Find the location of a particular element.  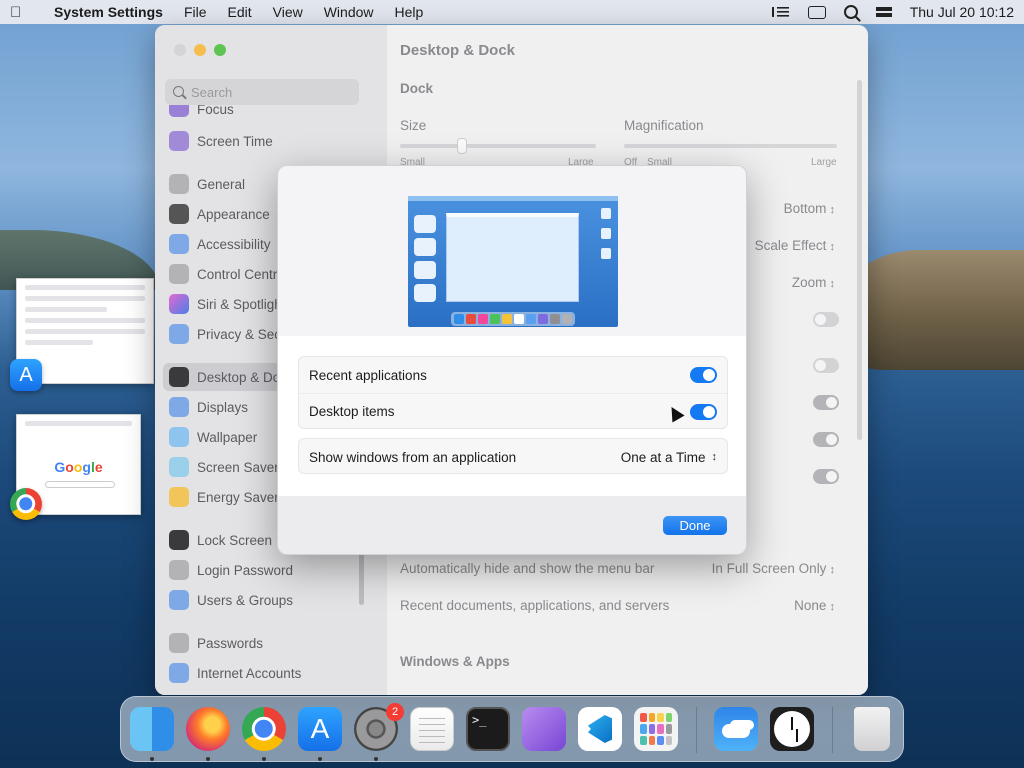

menu-view: View is located at coordinates (288, 12).